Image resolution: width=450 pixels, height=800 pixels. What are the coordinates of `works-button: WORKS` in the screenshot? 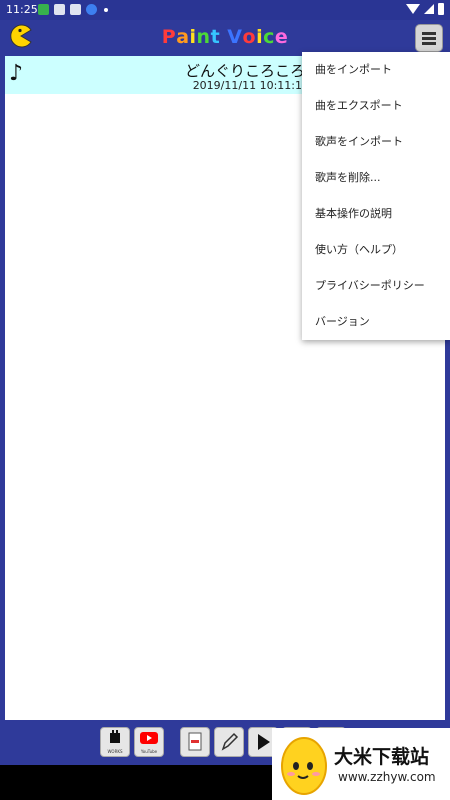 It's located at (115, 742).